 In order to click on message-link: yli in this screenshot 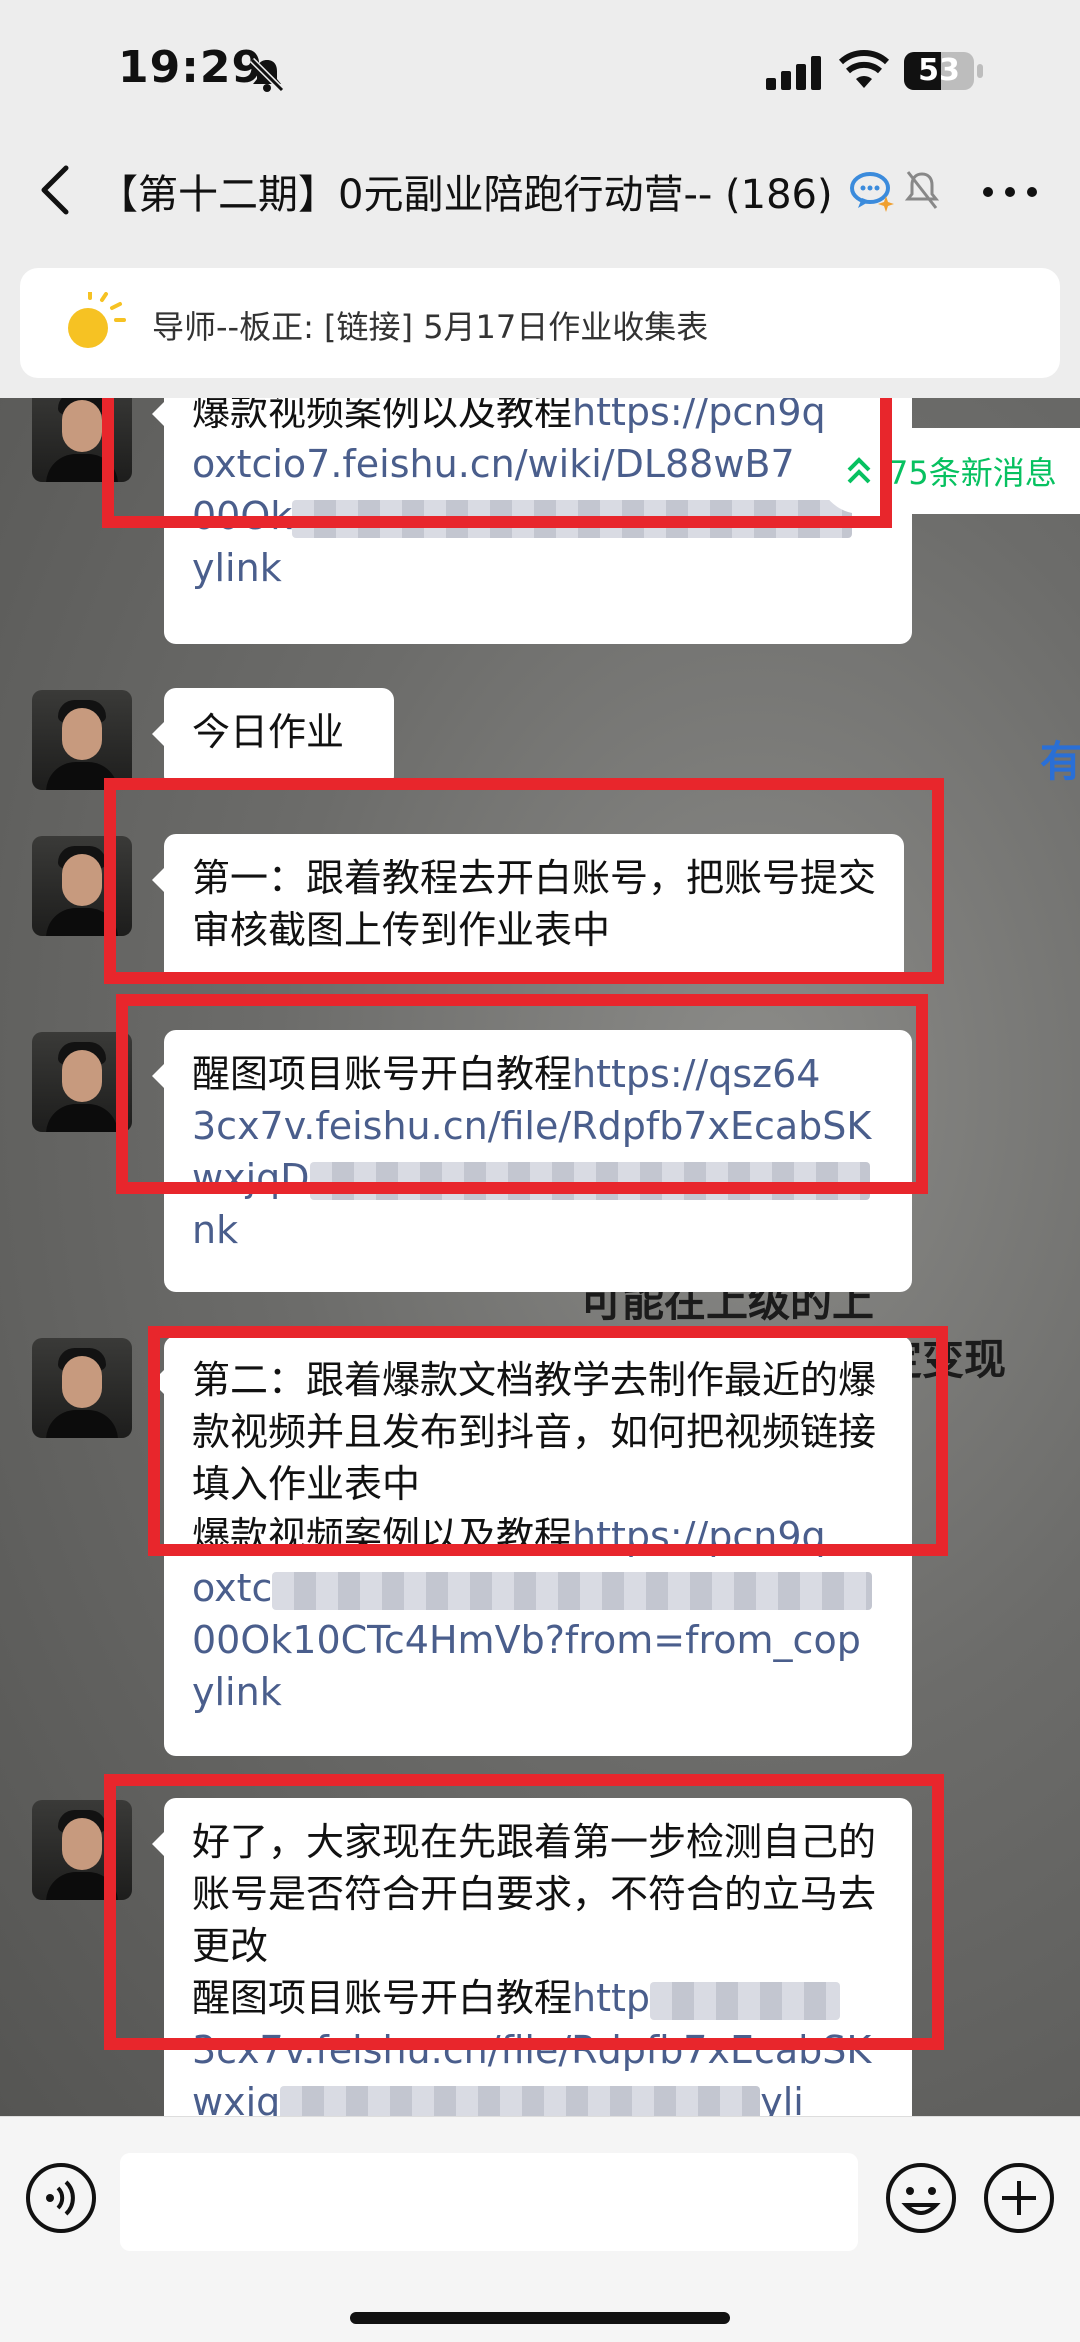, I will do `click(782, 2098)`.